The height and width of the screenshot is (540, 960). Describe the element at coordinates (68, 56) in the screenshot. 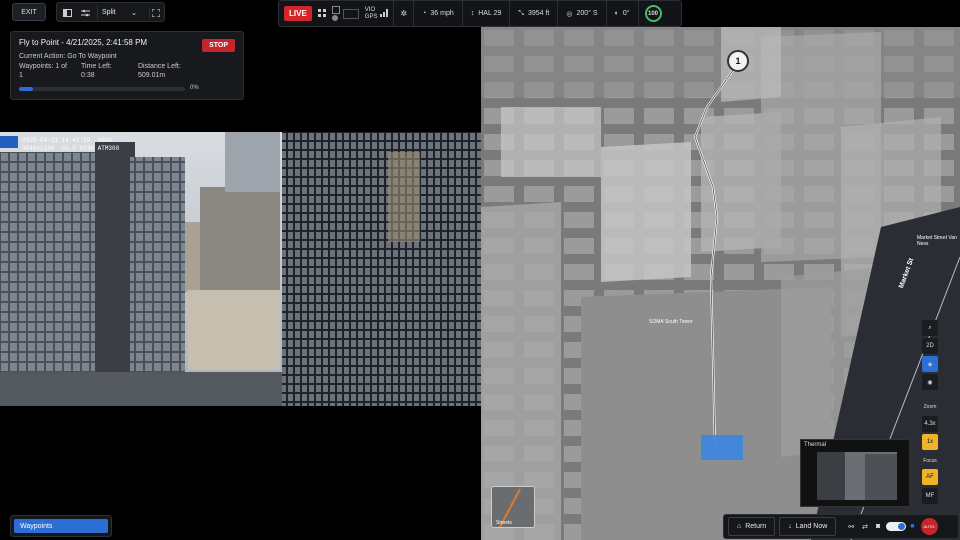

I see `current-action: Current Action: Go To Waypoint` at that location.